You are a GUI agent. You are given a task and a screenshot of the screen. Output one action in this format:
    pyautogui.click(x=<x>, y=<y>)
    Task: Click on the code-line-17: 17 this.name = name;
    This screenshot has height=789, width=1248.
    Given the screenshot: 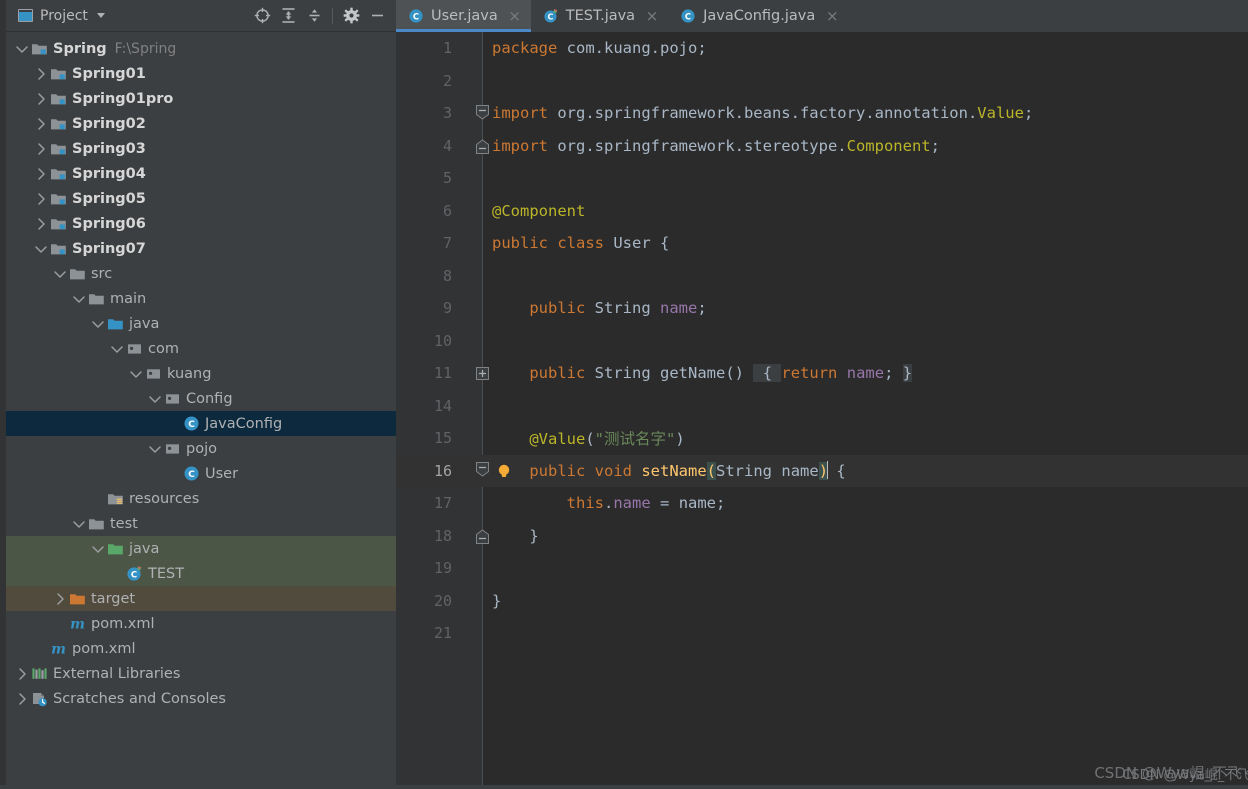 What is the action you would take?
    pyautogui.click(x=822, y=503)
    